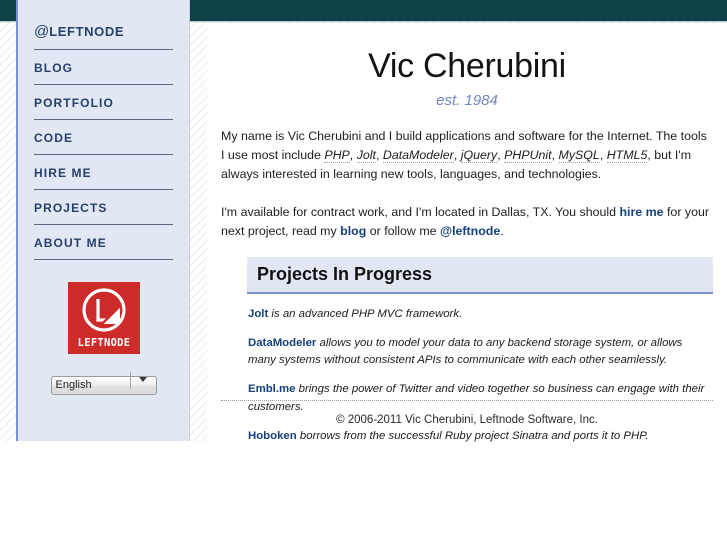  What do you see at coordinates (258, 314) in the screenshot?
I see `project-link-jolt: Jolt` at bounding box center [258, 314].